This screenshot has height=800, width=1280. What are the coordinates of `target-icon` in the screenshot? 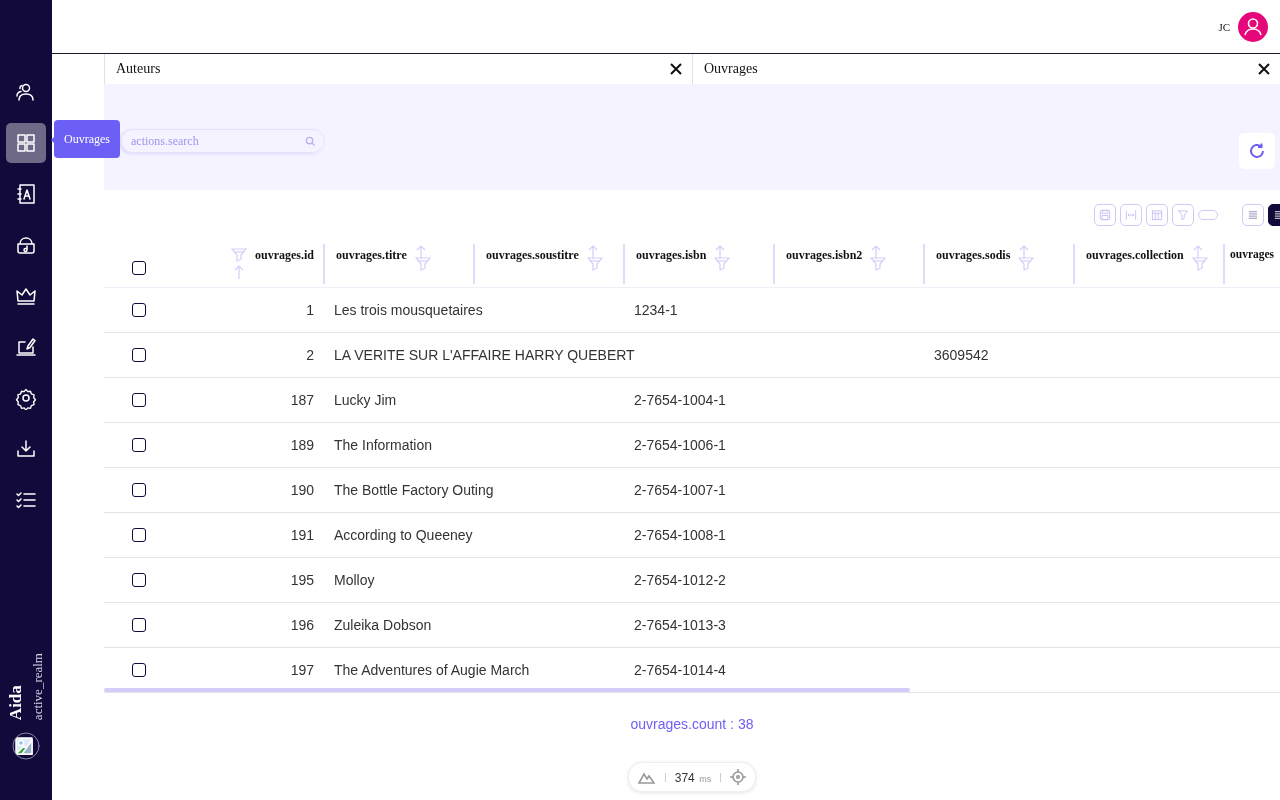 It's located at (738, 777).